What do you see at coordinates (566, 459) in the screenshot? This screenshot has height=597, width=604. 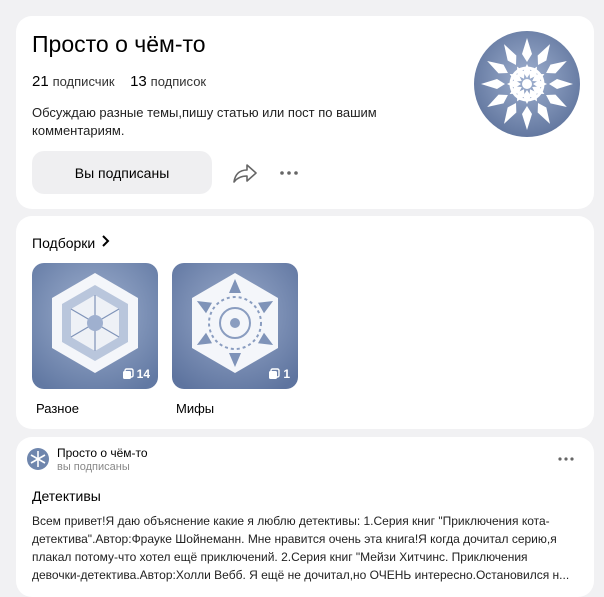 I see `post-more-options-icon` at bounding box center [566, 459].